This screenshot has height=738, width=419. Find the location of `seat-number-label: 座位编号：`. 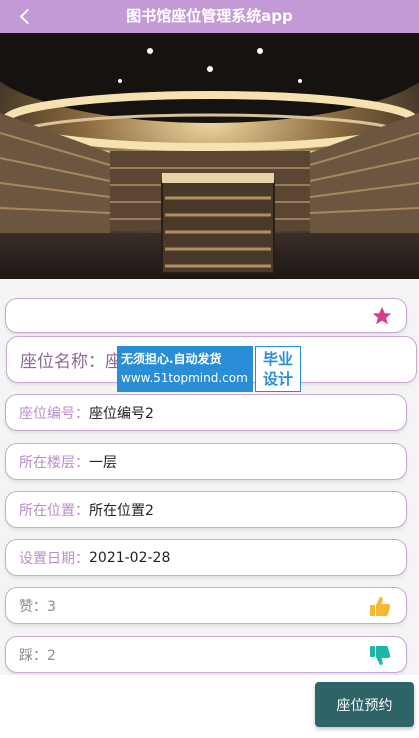

seat-number-label: 座位编号： is located at coordinates (54, 413).